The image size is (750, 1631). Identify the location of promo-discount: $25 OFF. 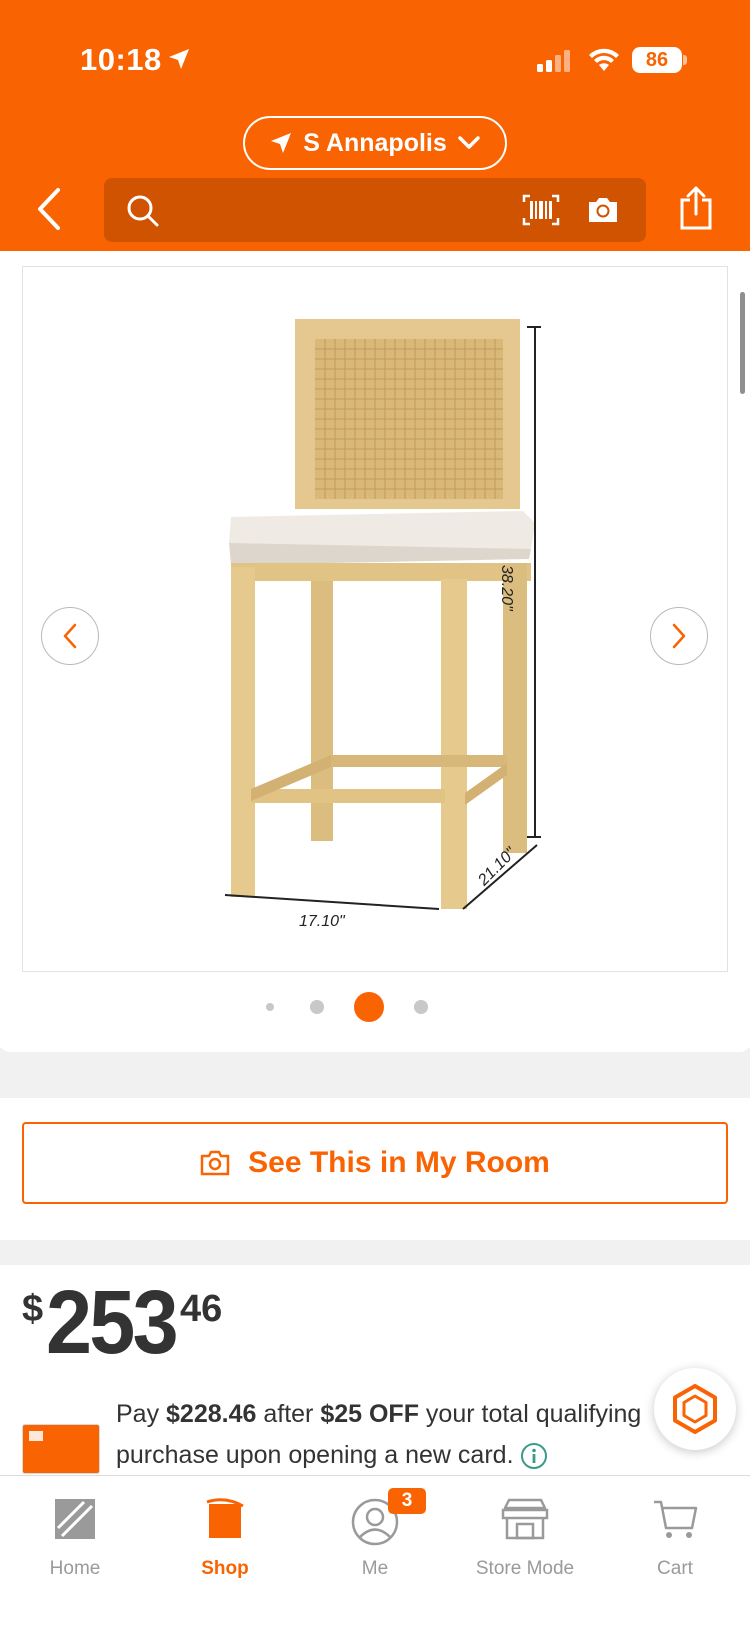
(369, 1414).